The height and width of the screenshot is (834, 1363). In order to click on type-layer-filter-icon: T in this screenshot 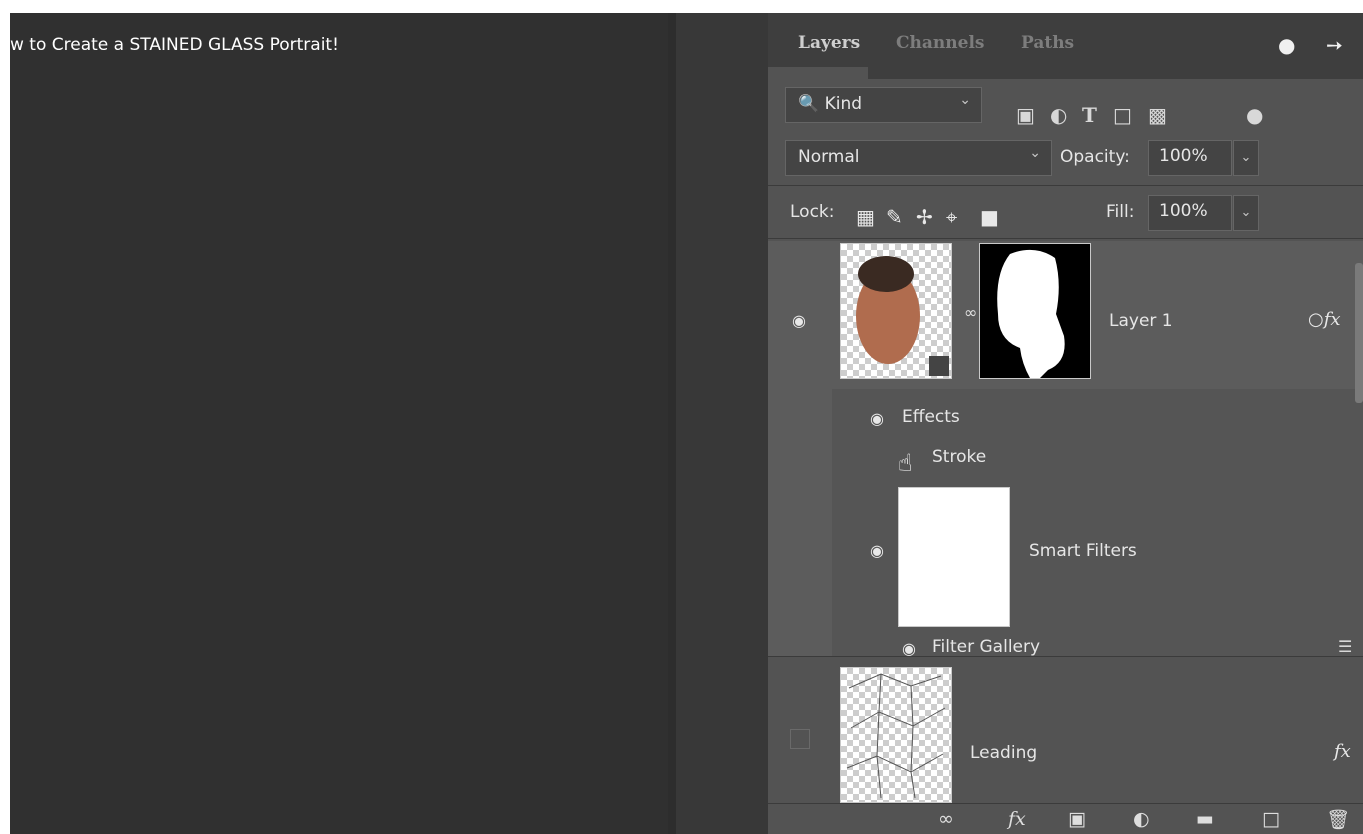, I will do `click(1089, 115)`.